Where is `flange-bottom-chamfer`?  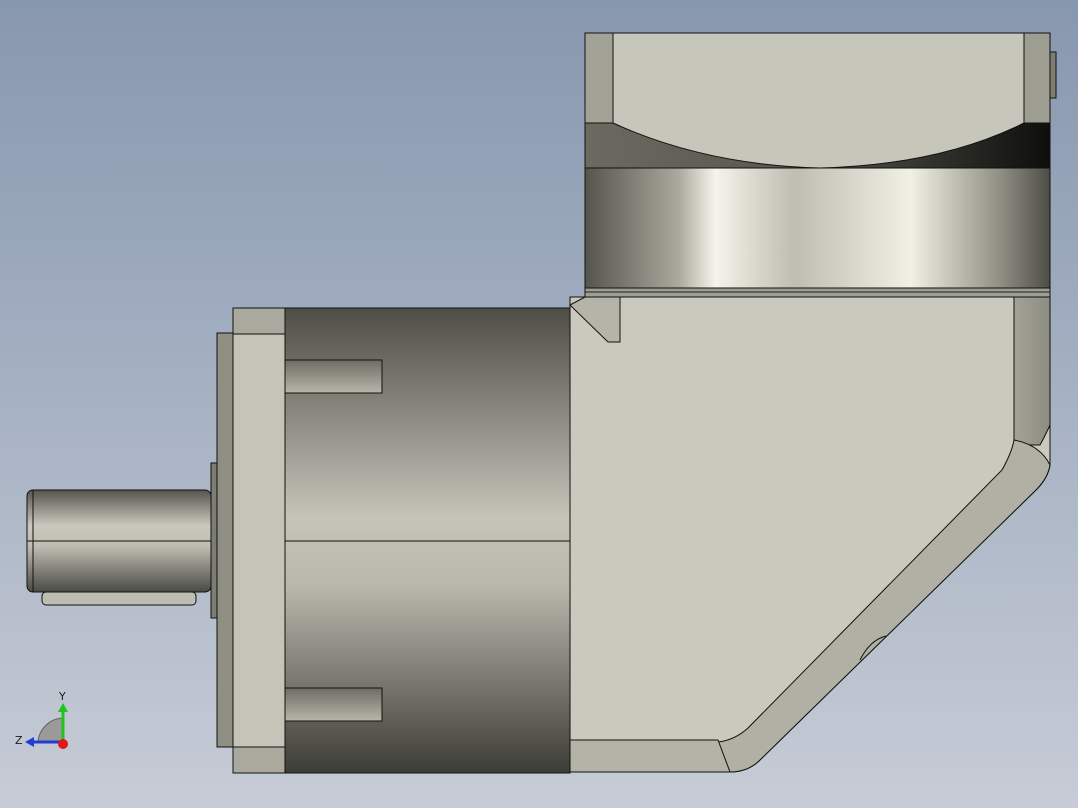 flange-bottom-chamfer is located at coordinates (259, 760).